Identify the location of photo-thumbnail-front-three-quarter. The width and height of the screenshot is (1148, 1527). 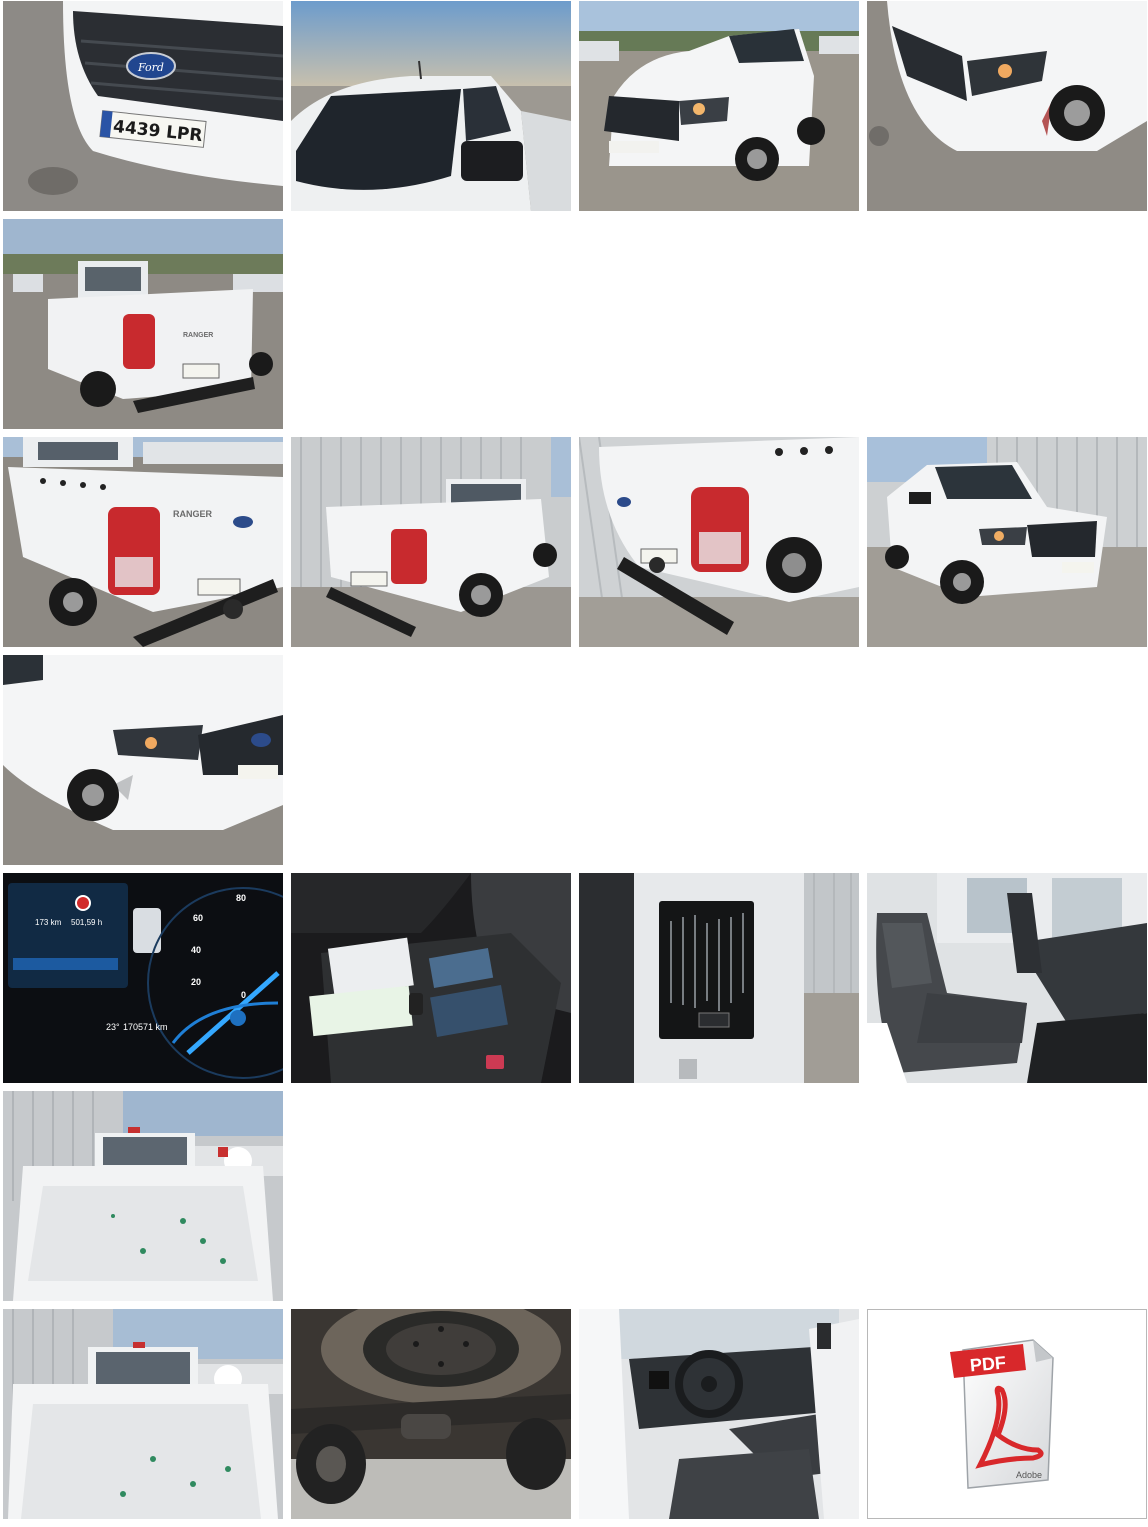
(719, 106).